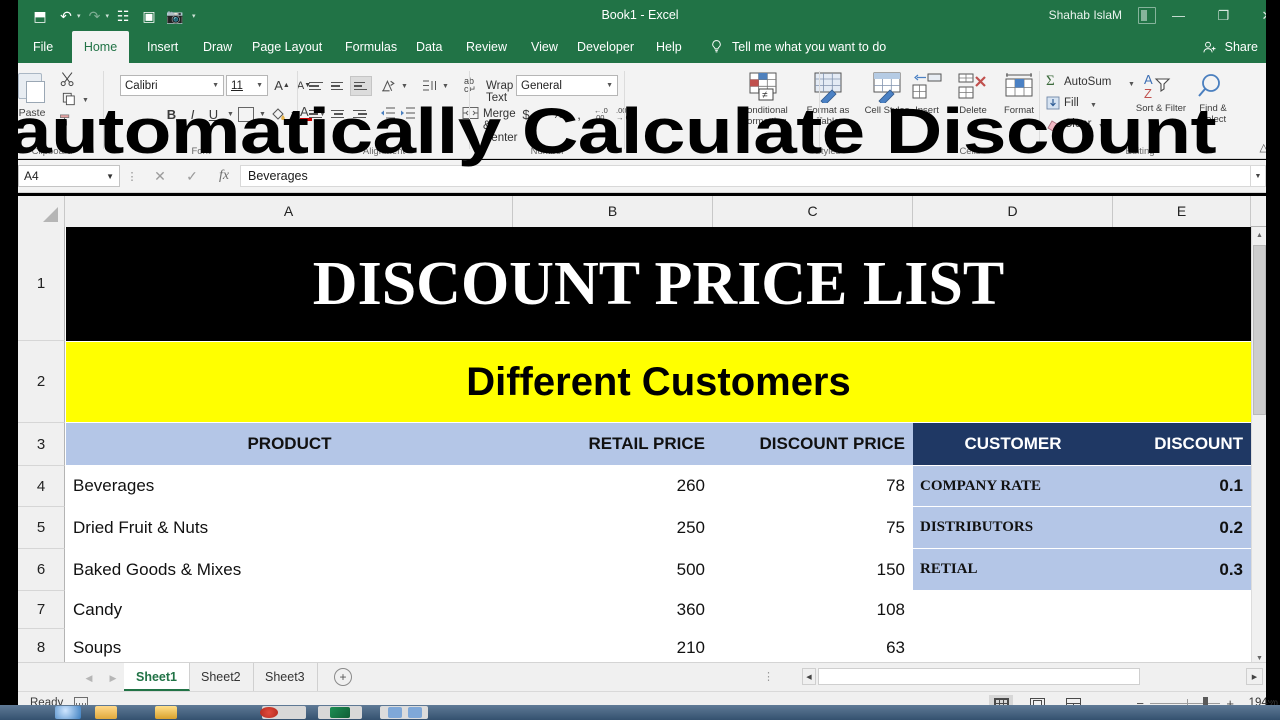 This screenshot has width=1280, height=720. What do you see at coordinates (813, 569) in the screenshot?
I see `cell-c6-discount: 150` at bounding box center [813, 569].